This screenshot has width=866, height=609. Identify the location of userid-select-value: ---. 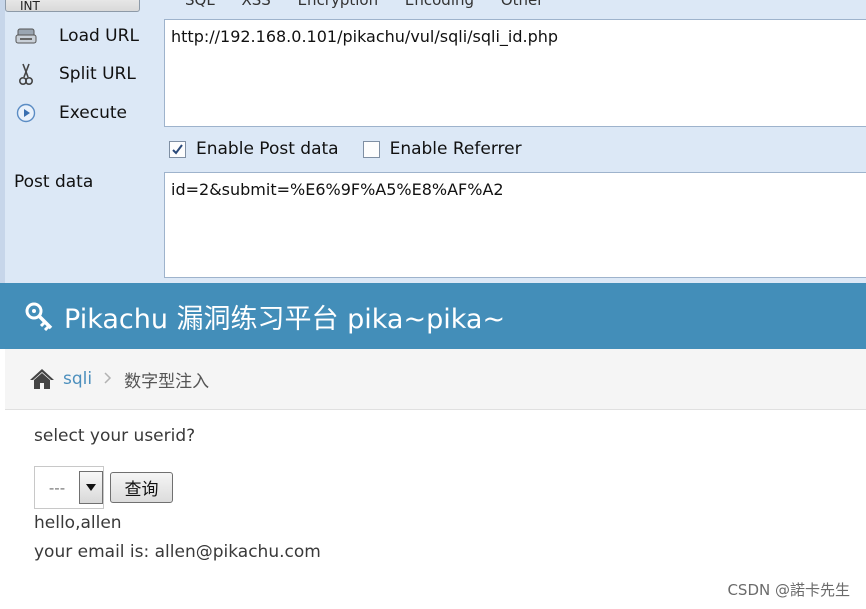
(57, 487).